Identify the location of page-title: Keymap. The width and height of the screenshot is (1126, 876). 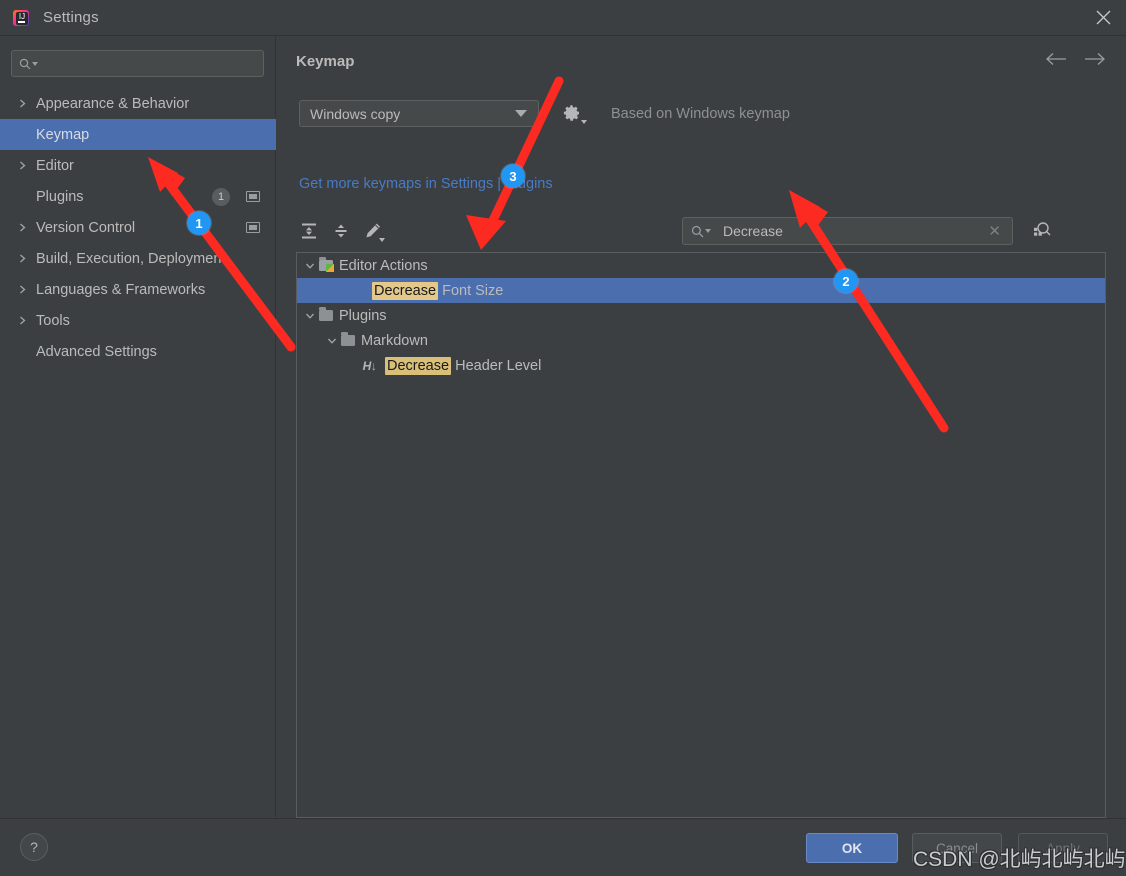
(325, 61).